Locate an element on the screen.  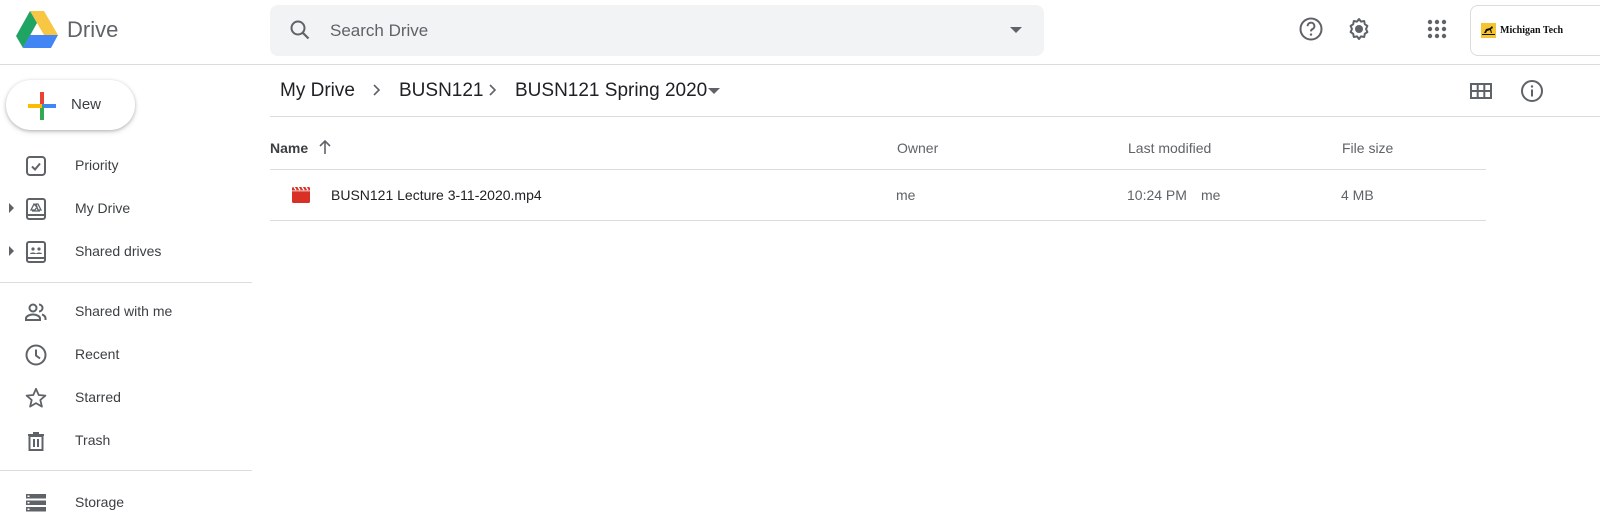
clock-icon is located at coordinates (36, 355).